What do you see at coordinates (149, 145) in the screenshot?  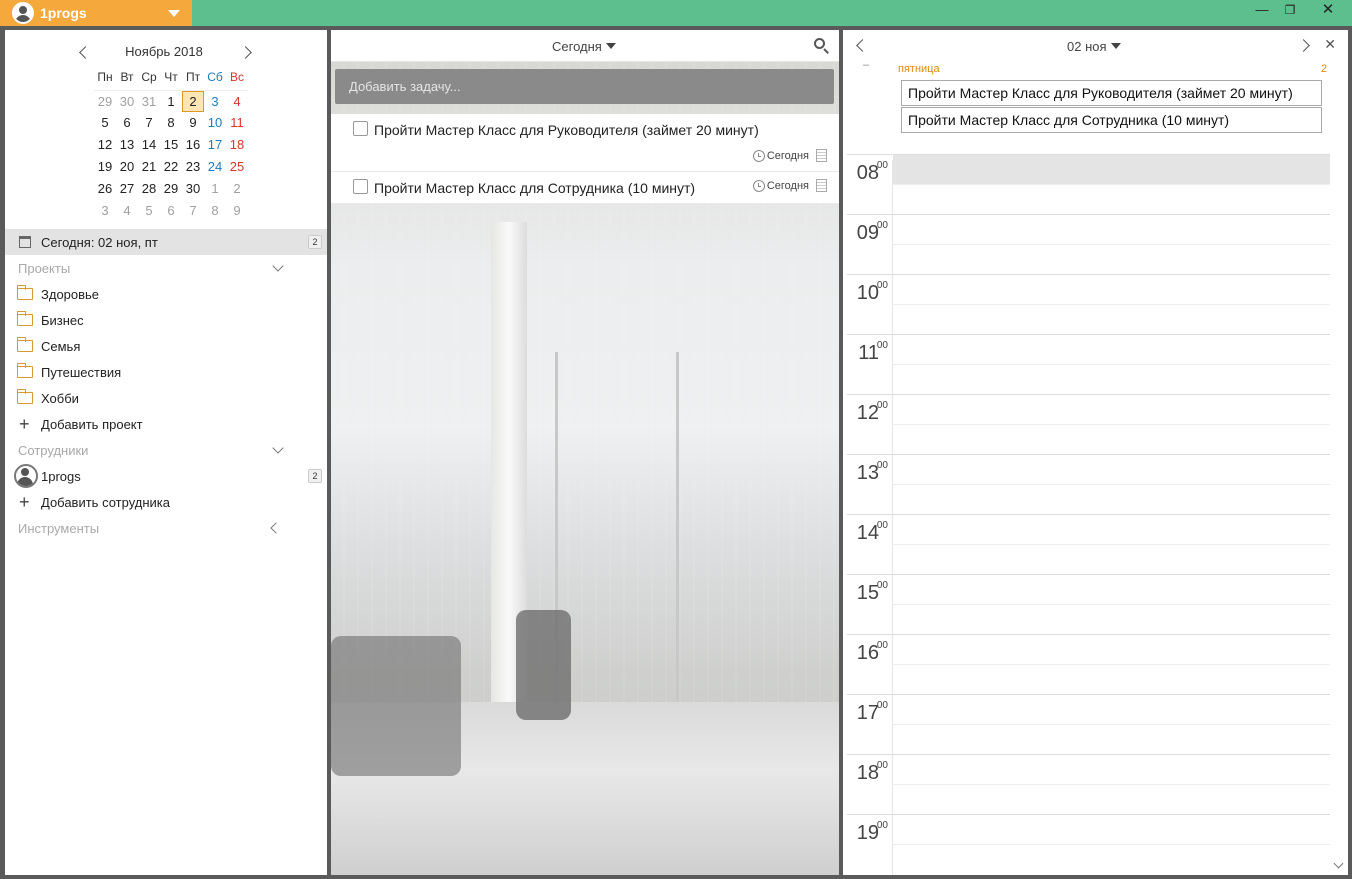 I see `calendar-day: 14` at bounding box center [149, 145].